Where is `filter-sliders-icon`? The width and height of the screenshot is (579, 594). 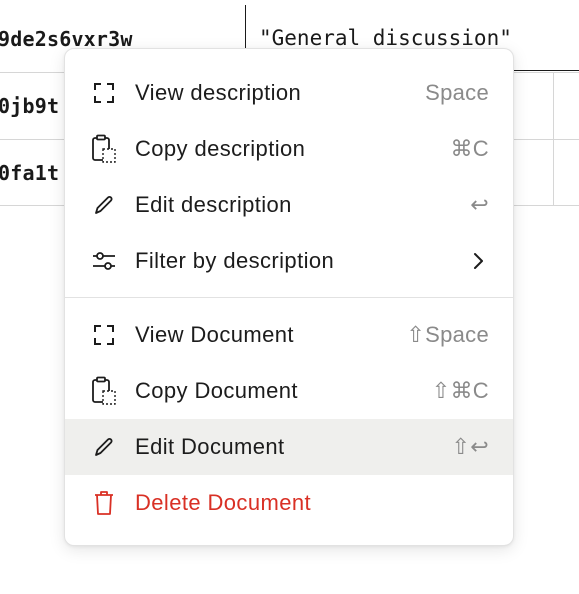 filter-sliders-icon is located at coordinates (104, 261).